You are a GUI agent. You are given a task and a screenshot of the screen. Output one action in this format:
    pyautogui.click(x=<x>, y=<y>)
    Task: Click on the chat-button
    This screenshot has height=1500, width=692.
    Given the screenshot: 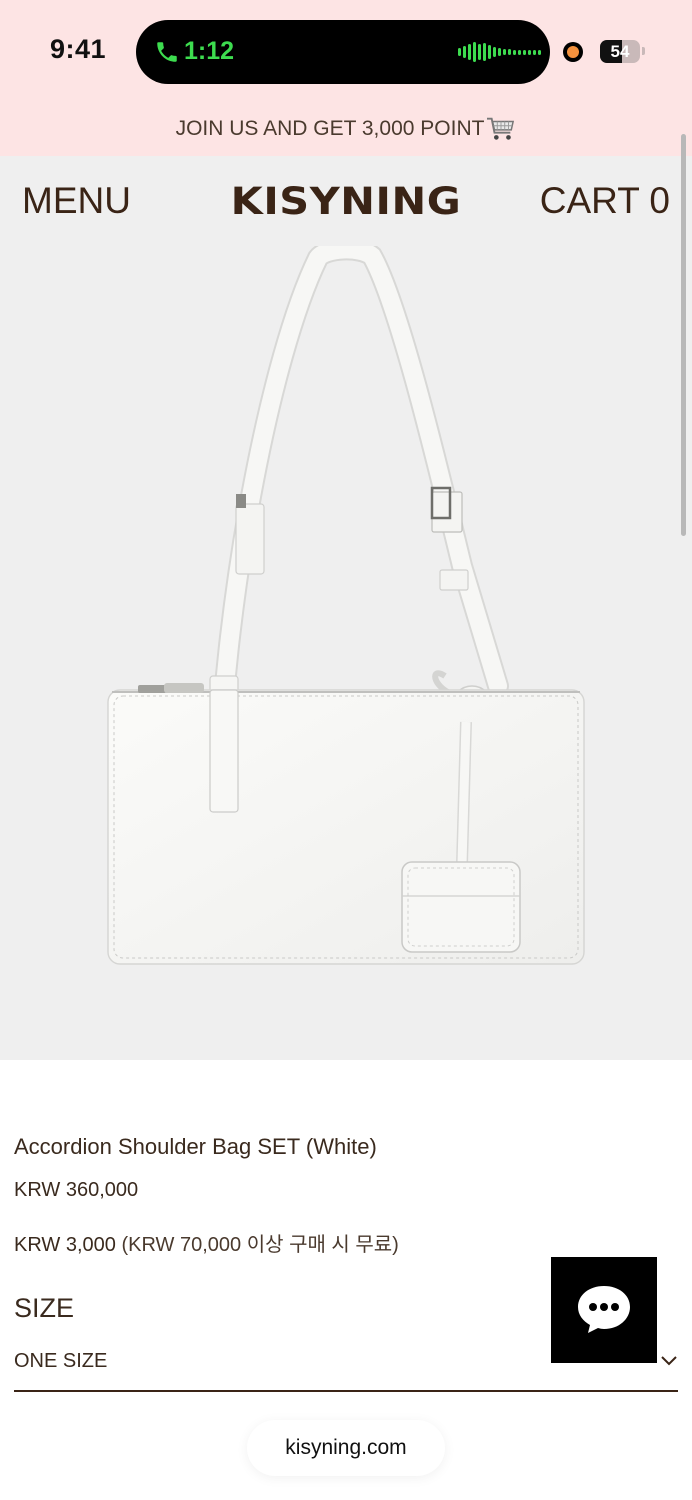 What is the action you would take?
    pyautogui.click(x=604, y=1310)
    